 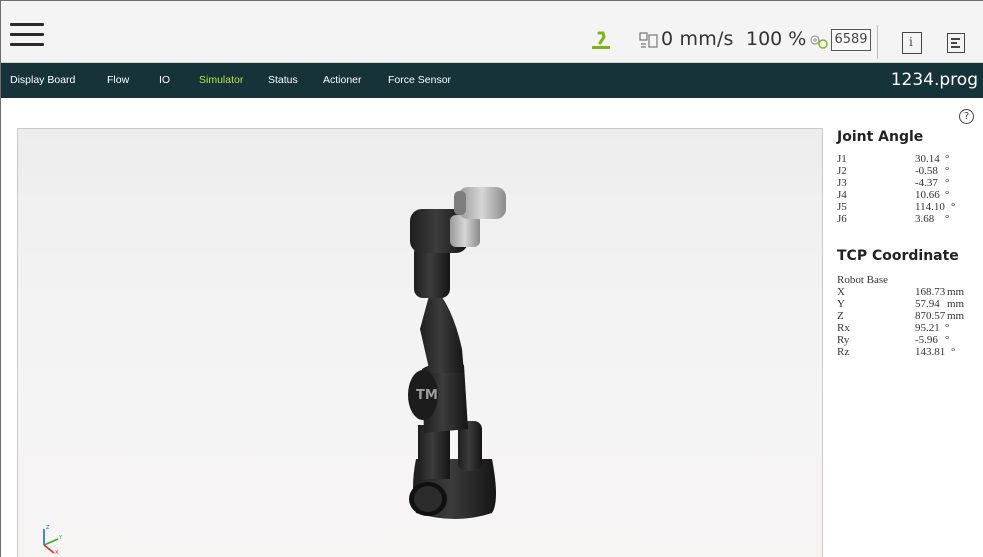 What do you see at coordinates (42, 80) in the screenshot?
I see `tab-display-board: Display Board` at bounding box center [42, 80].